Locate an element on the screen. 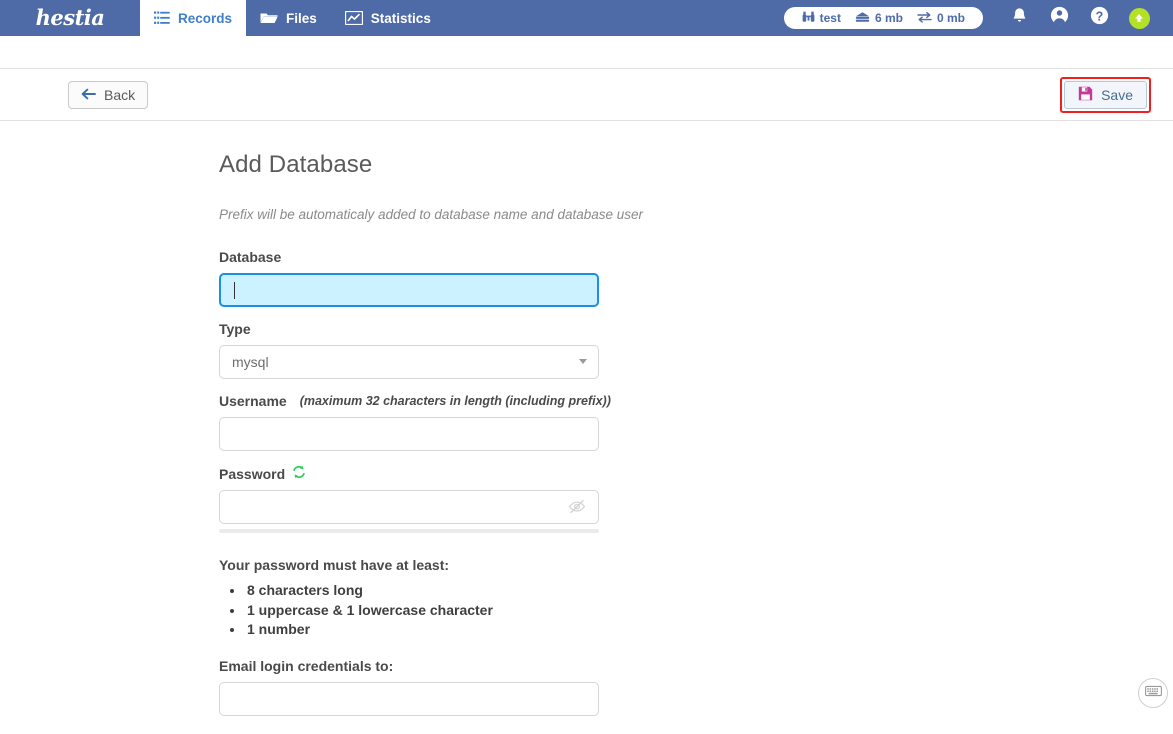 This screenshot has height=734, width=1173. username-input is located at coordinates (409, 434).